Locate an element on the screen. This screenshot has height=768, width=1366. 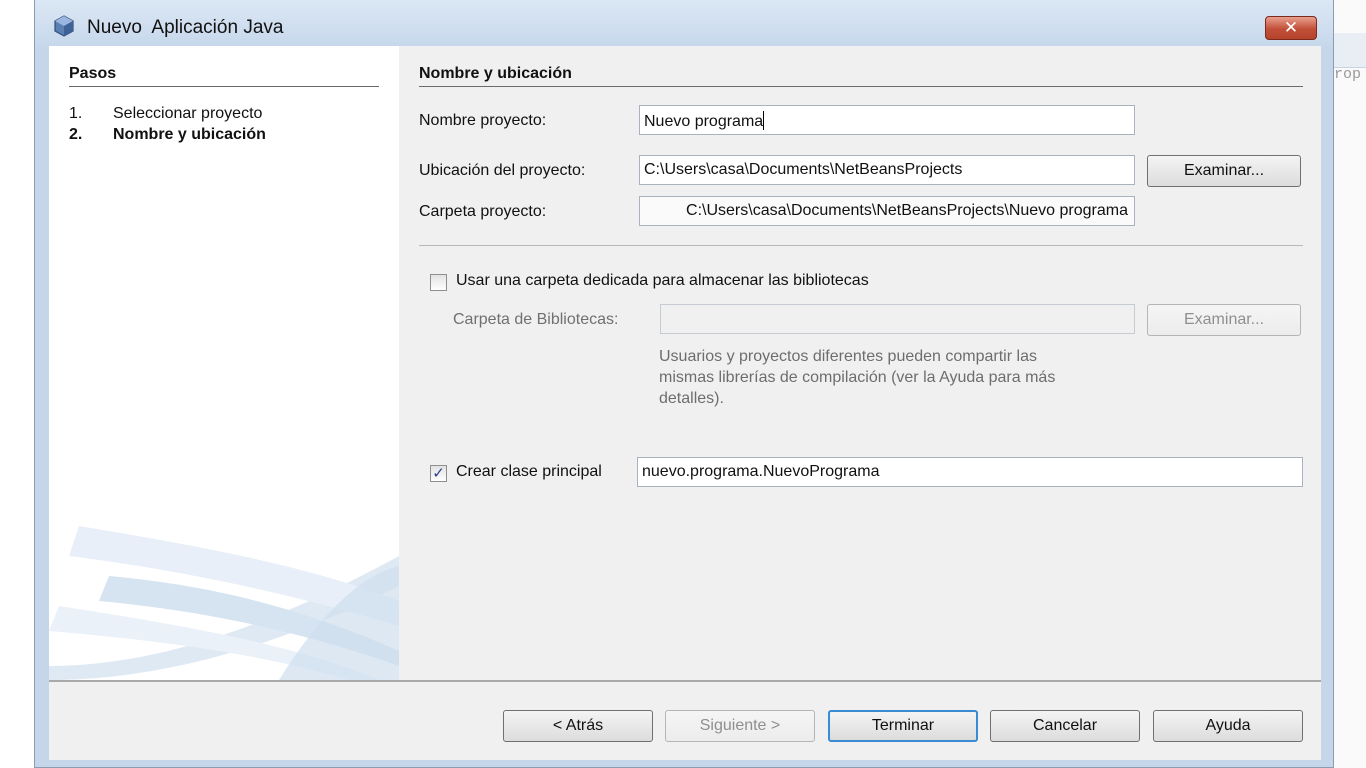
finish-button: Terminar is located at coordinates (903, 726).